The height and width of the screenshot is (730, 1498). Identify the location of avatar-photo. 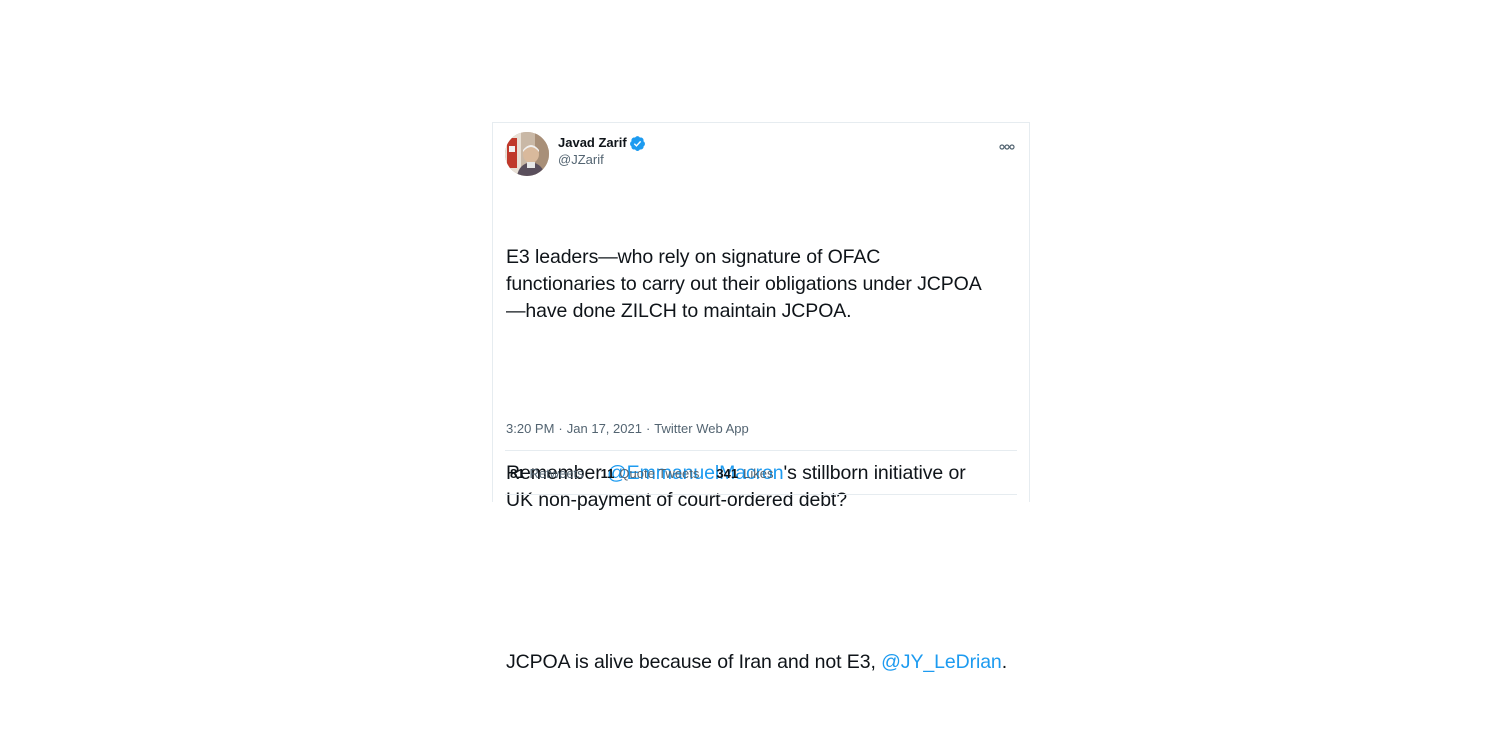
(527, 154).